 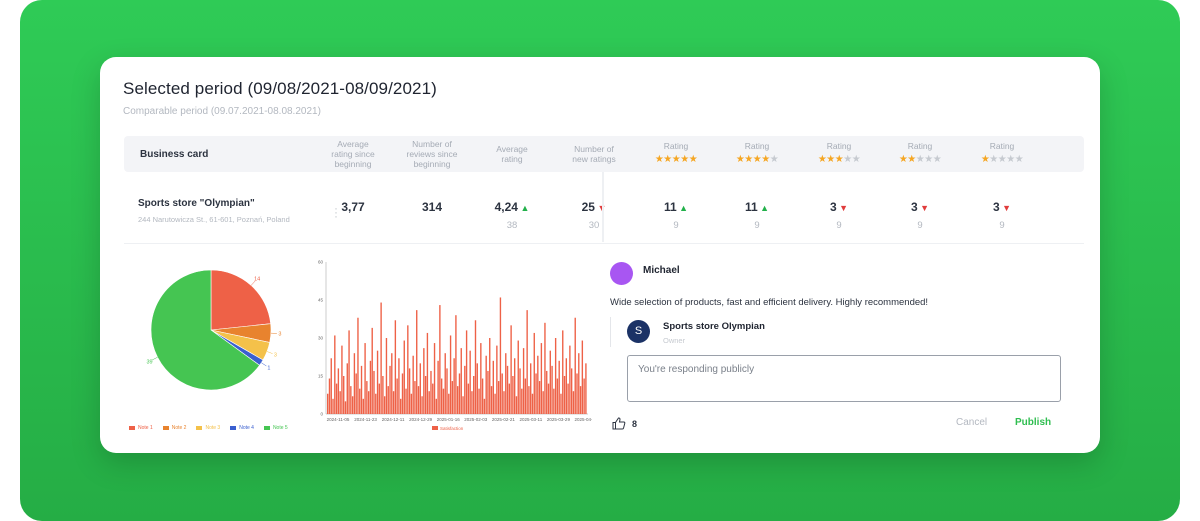 What do you see at coordinates (594, 159) in the screenshot?
I see `column-header-line: new ratings` at bounding box center [594, 159].